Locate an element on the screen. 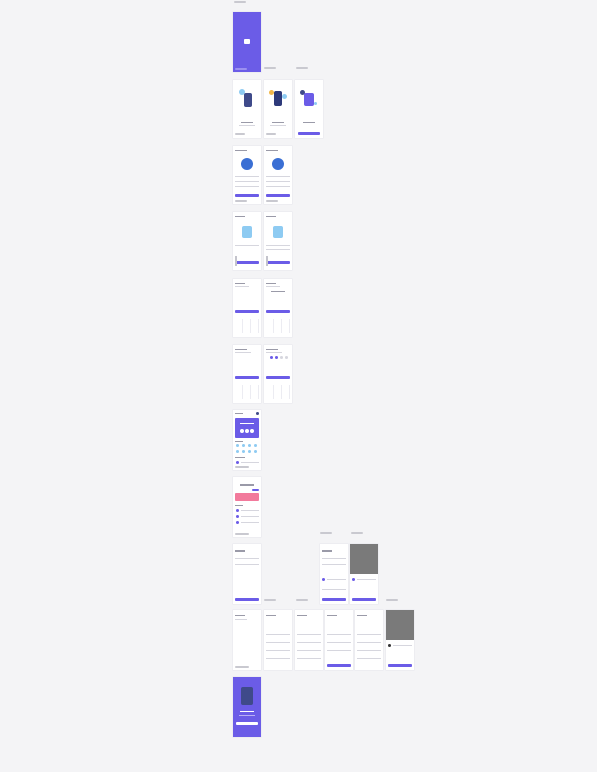  balance-amount is located at coordinates (247, 423).